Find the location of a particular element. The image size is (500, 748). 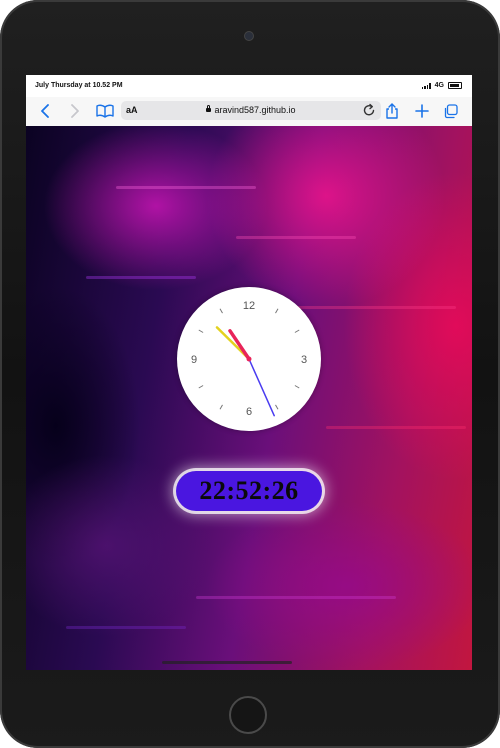

analog-clock: 12 3 6 9 is located at coordinates (249, 359).